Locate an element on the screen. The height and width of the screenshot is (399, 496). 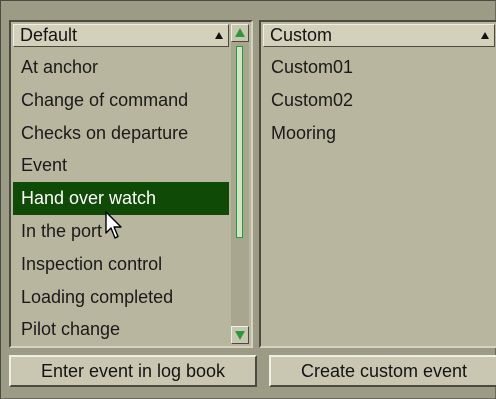
default-list-header-label: Default is located at coordinates (49, 35).